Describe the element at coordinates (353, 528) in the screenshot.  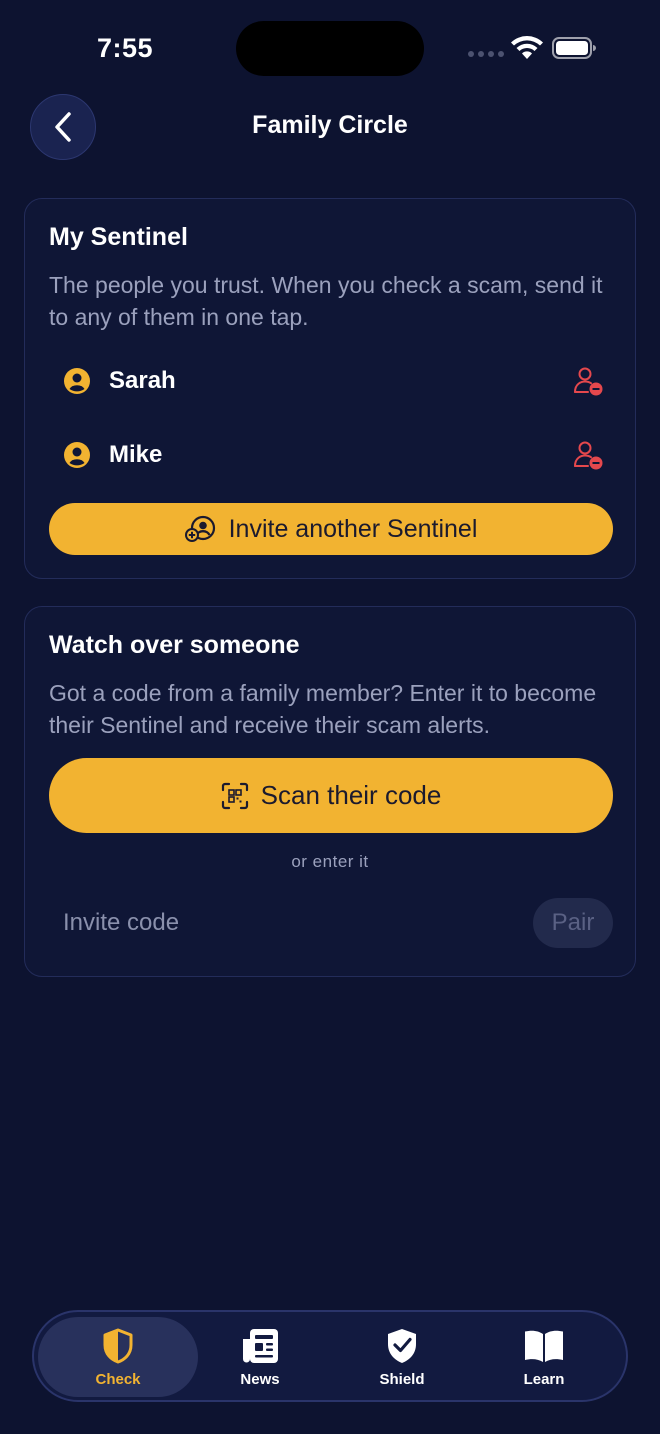
I see `invite-button-label: Invite another Sentinel` at that location.